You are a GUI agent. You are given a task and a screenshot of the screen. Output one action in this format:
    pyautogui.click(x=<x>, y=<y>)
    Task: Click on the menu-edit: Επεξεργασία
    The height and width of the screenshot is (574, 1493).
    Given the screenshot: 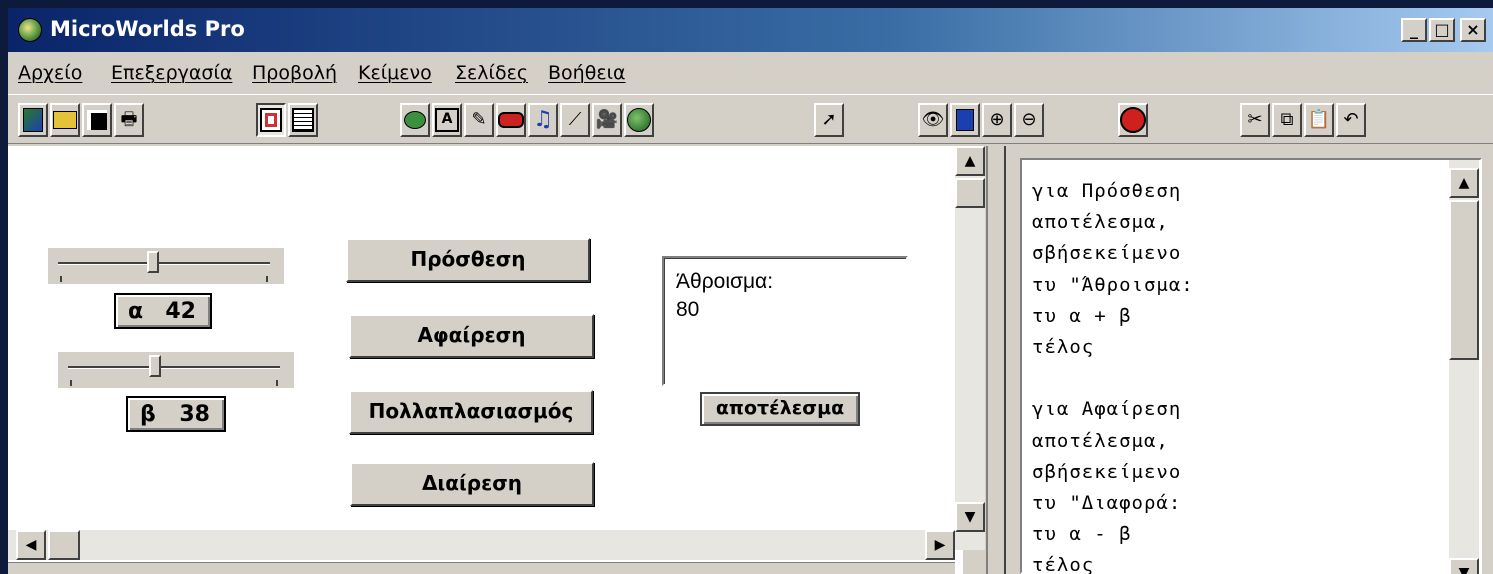 What is the action you would take?
    pyautogui.click(x=171, y=73)
    